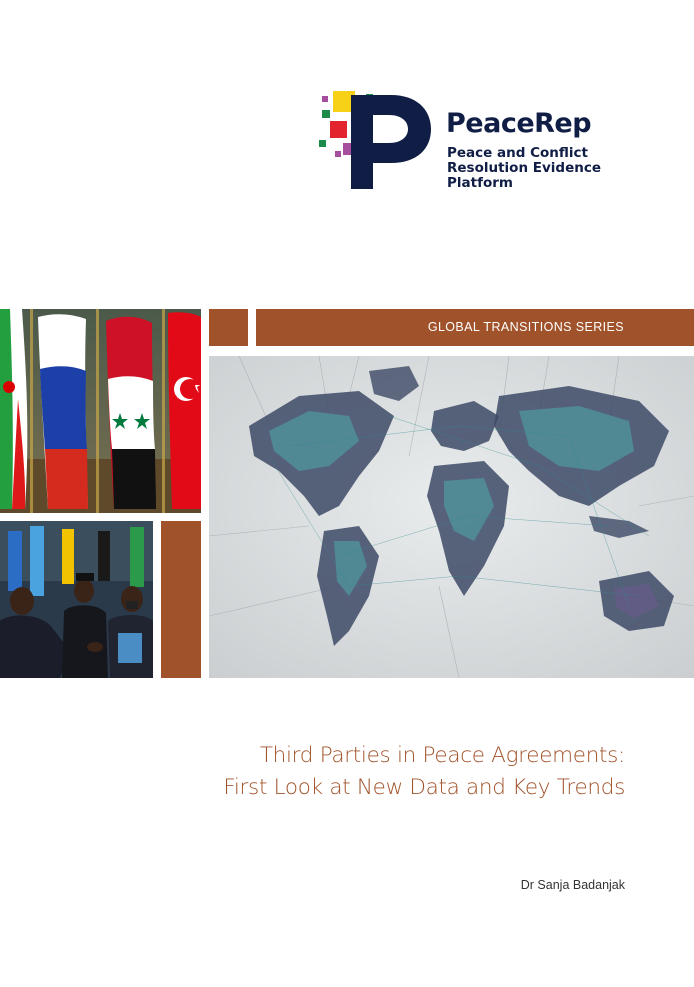 This screenshot has width=694, height=987. I want to click on accent-block, so click(181, 599).